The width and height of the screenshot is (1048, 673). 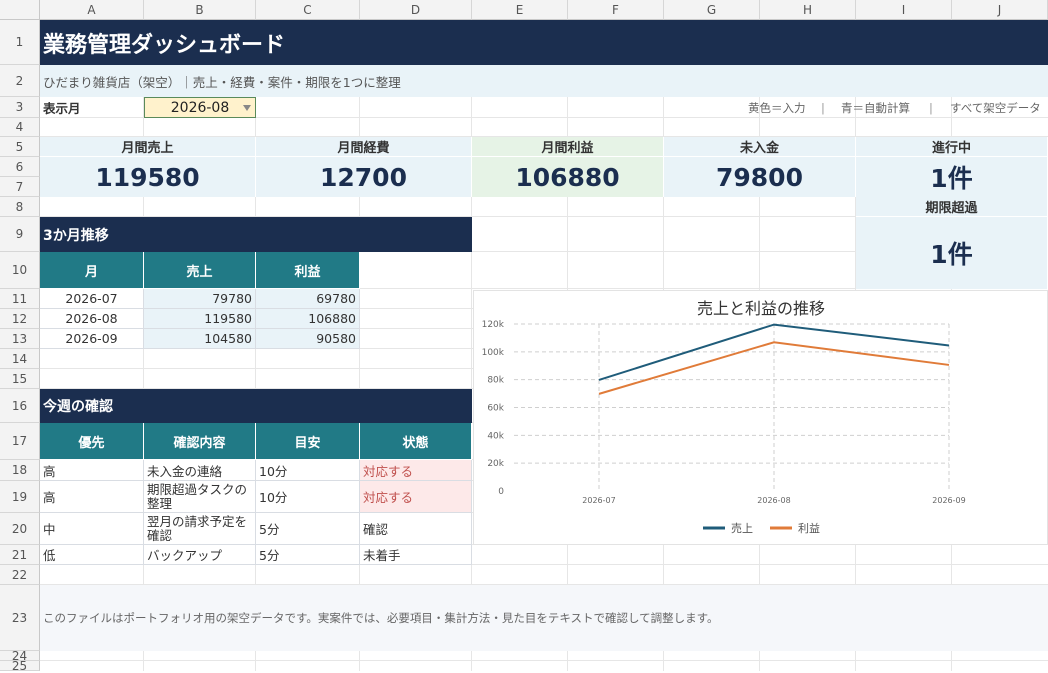 I want to click on chart-y-tick-label: 0, so click(x=501, y=492).